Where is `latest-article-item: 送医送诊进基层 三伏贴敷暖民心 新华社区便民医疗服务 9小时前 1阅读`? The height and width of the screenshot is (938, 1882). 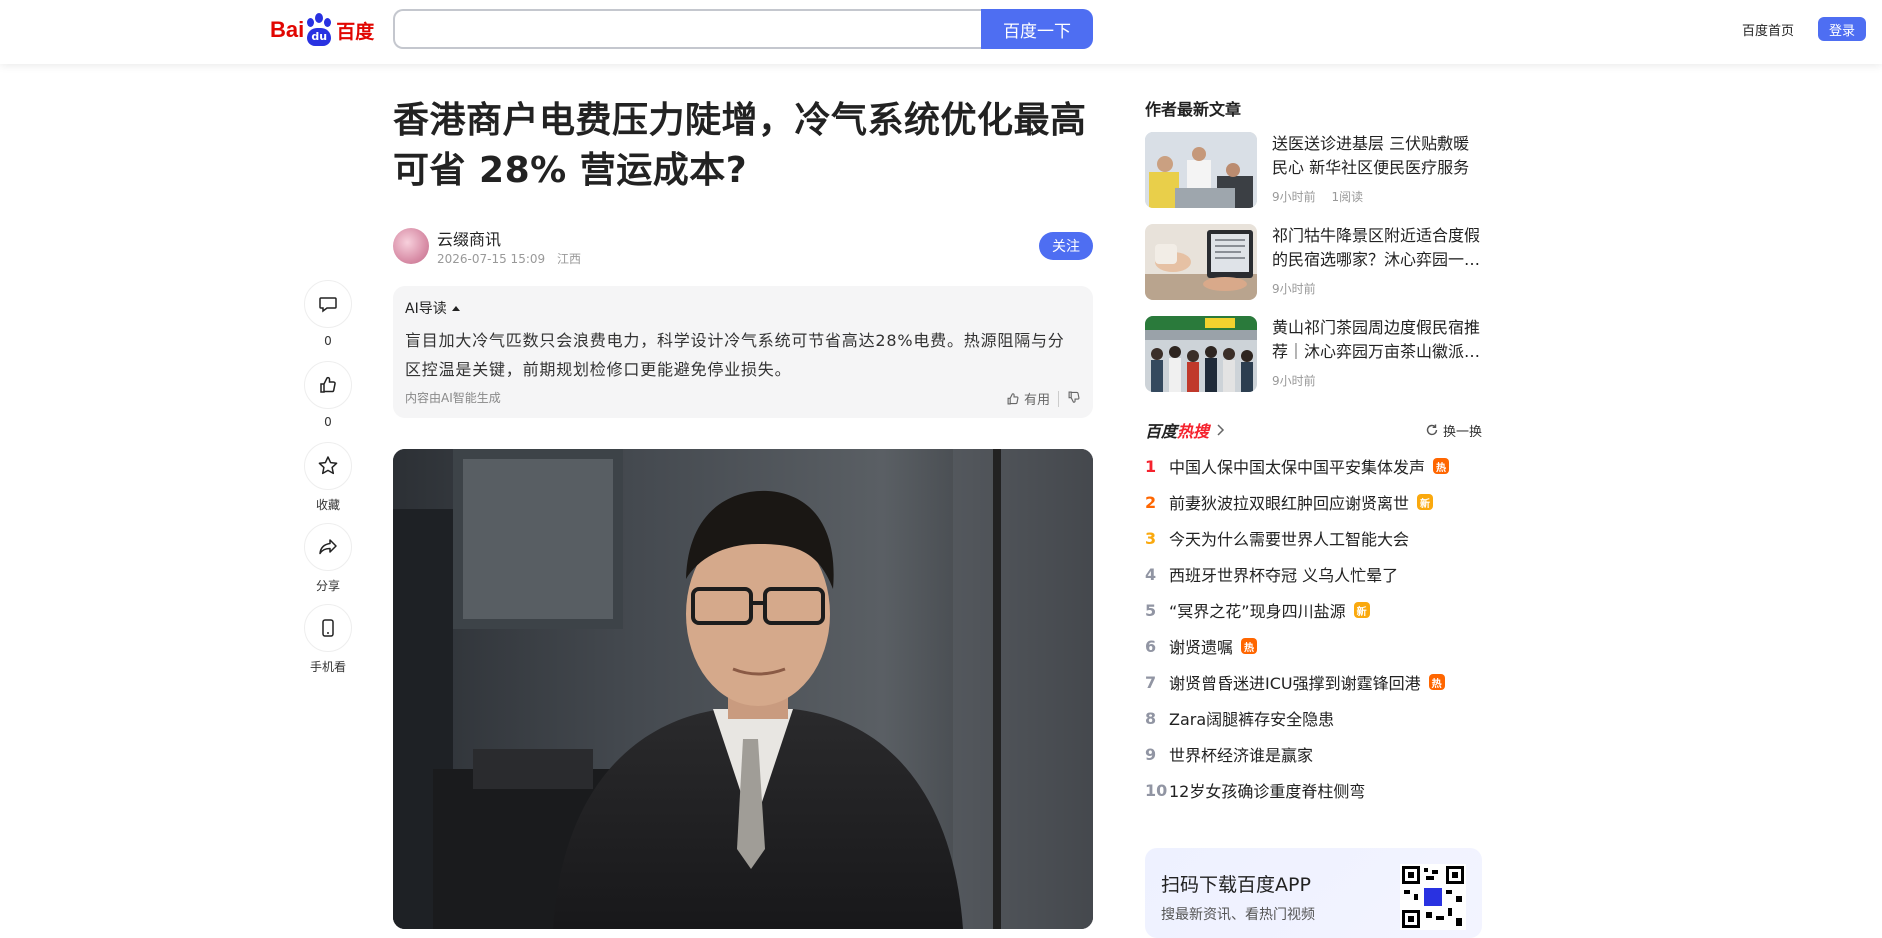 latest-article-item: 送医送诊进基层 三伏贴敷暖民心 新华社区便民医疗服务 9小时前 1阅读 is located at coordinates (1313, 172).